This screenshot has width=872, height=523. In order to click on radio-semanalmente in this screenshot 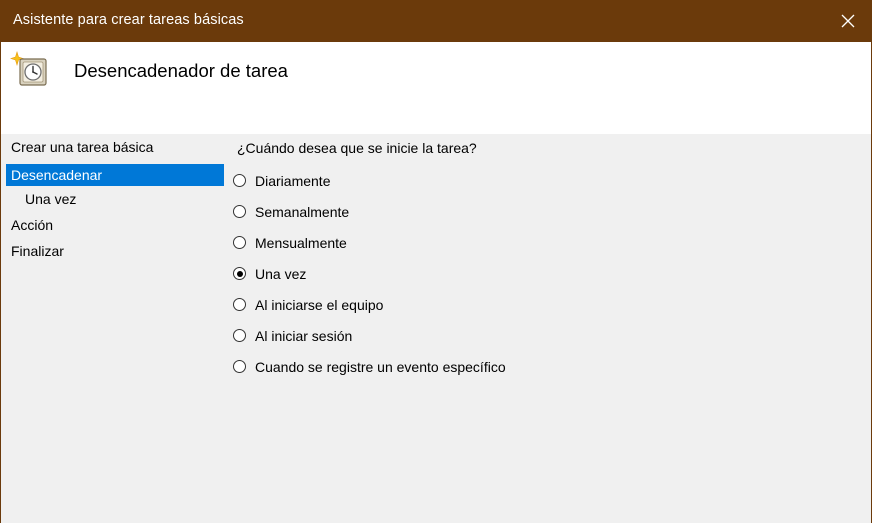, I will do `click(239, 211)`.